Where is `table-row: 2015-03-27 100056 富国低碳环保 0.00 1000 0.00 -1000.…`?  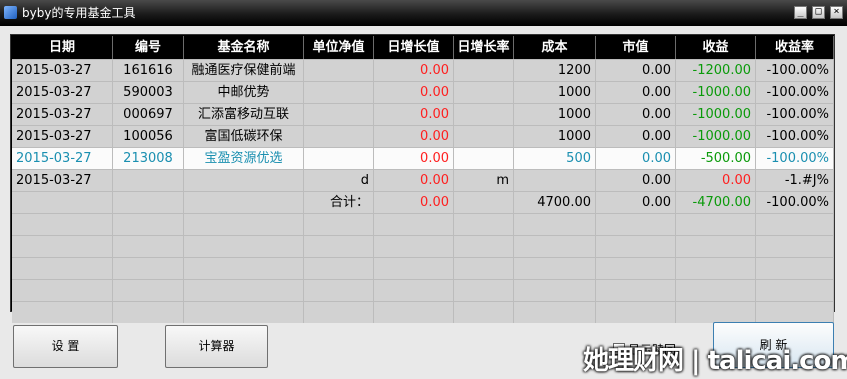
table-row: 2015-03-27 100056 富国低碳环保 0.00 1000 0.00 -1000.… is located at coordinates (423, 136).